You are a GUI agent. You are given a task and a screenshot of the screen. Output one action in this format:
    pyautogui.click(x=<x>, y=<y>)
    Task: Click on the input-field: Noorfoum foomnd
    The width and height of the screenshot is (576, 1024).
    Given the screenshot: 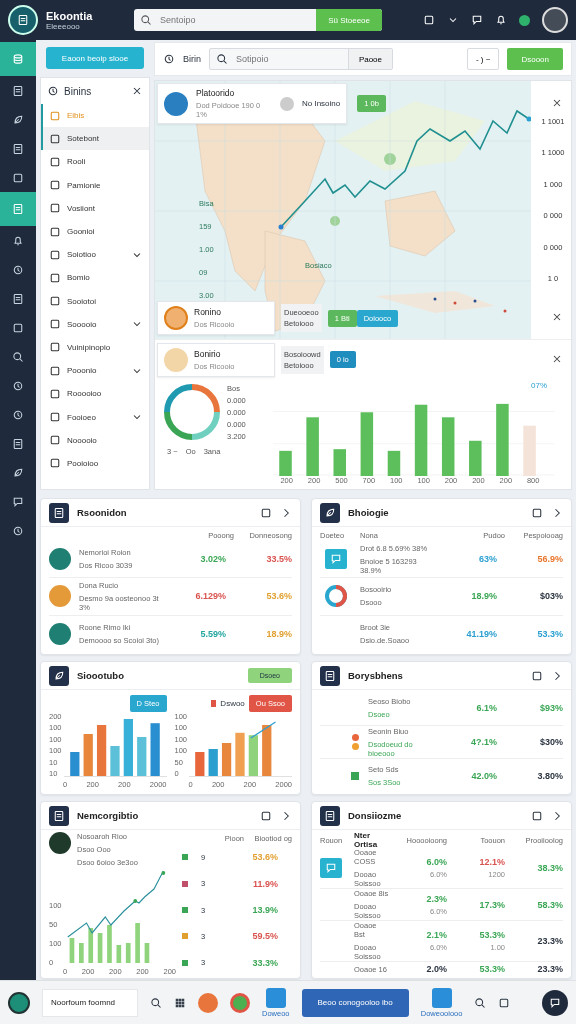 What is the action you would take?
    pyautogui.click(x=90, y=1002)
    